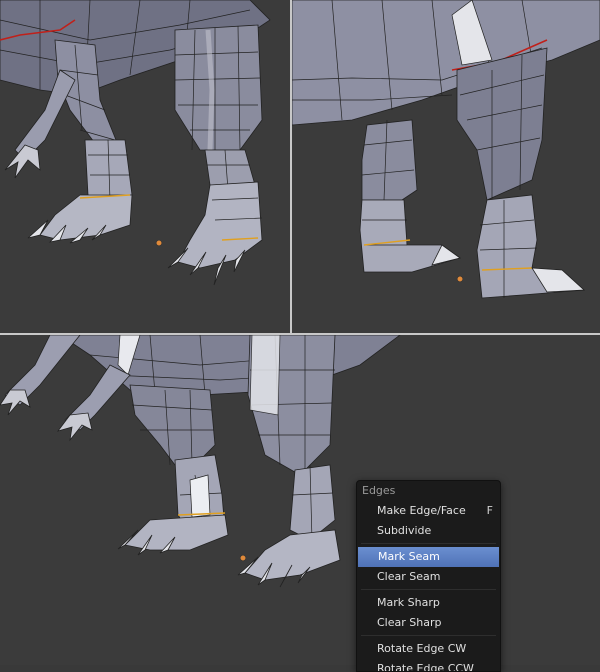 The width and height of the screenshot is (600, 672). I want to click on menu-item-label: Mark Sharp, so click(408, 602).